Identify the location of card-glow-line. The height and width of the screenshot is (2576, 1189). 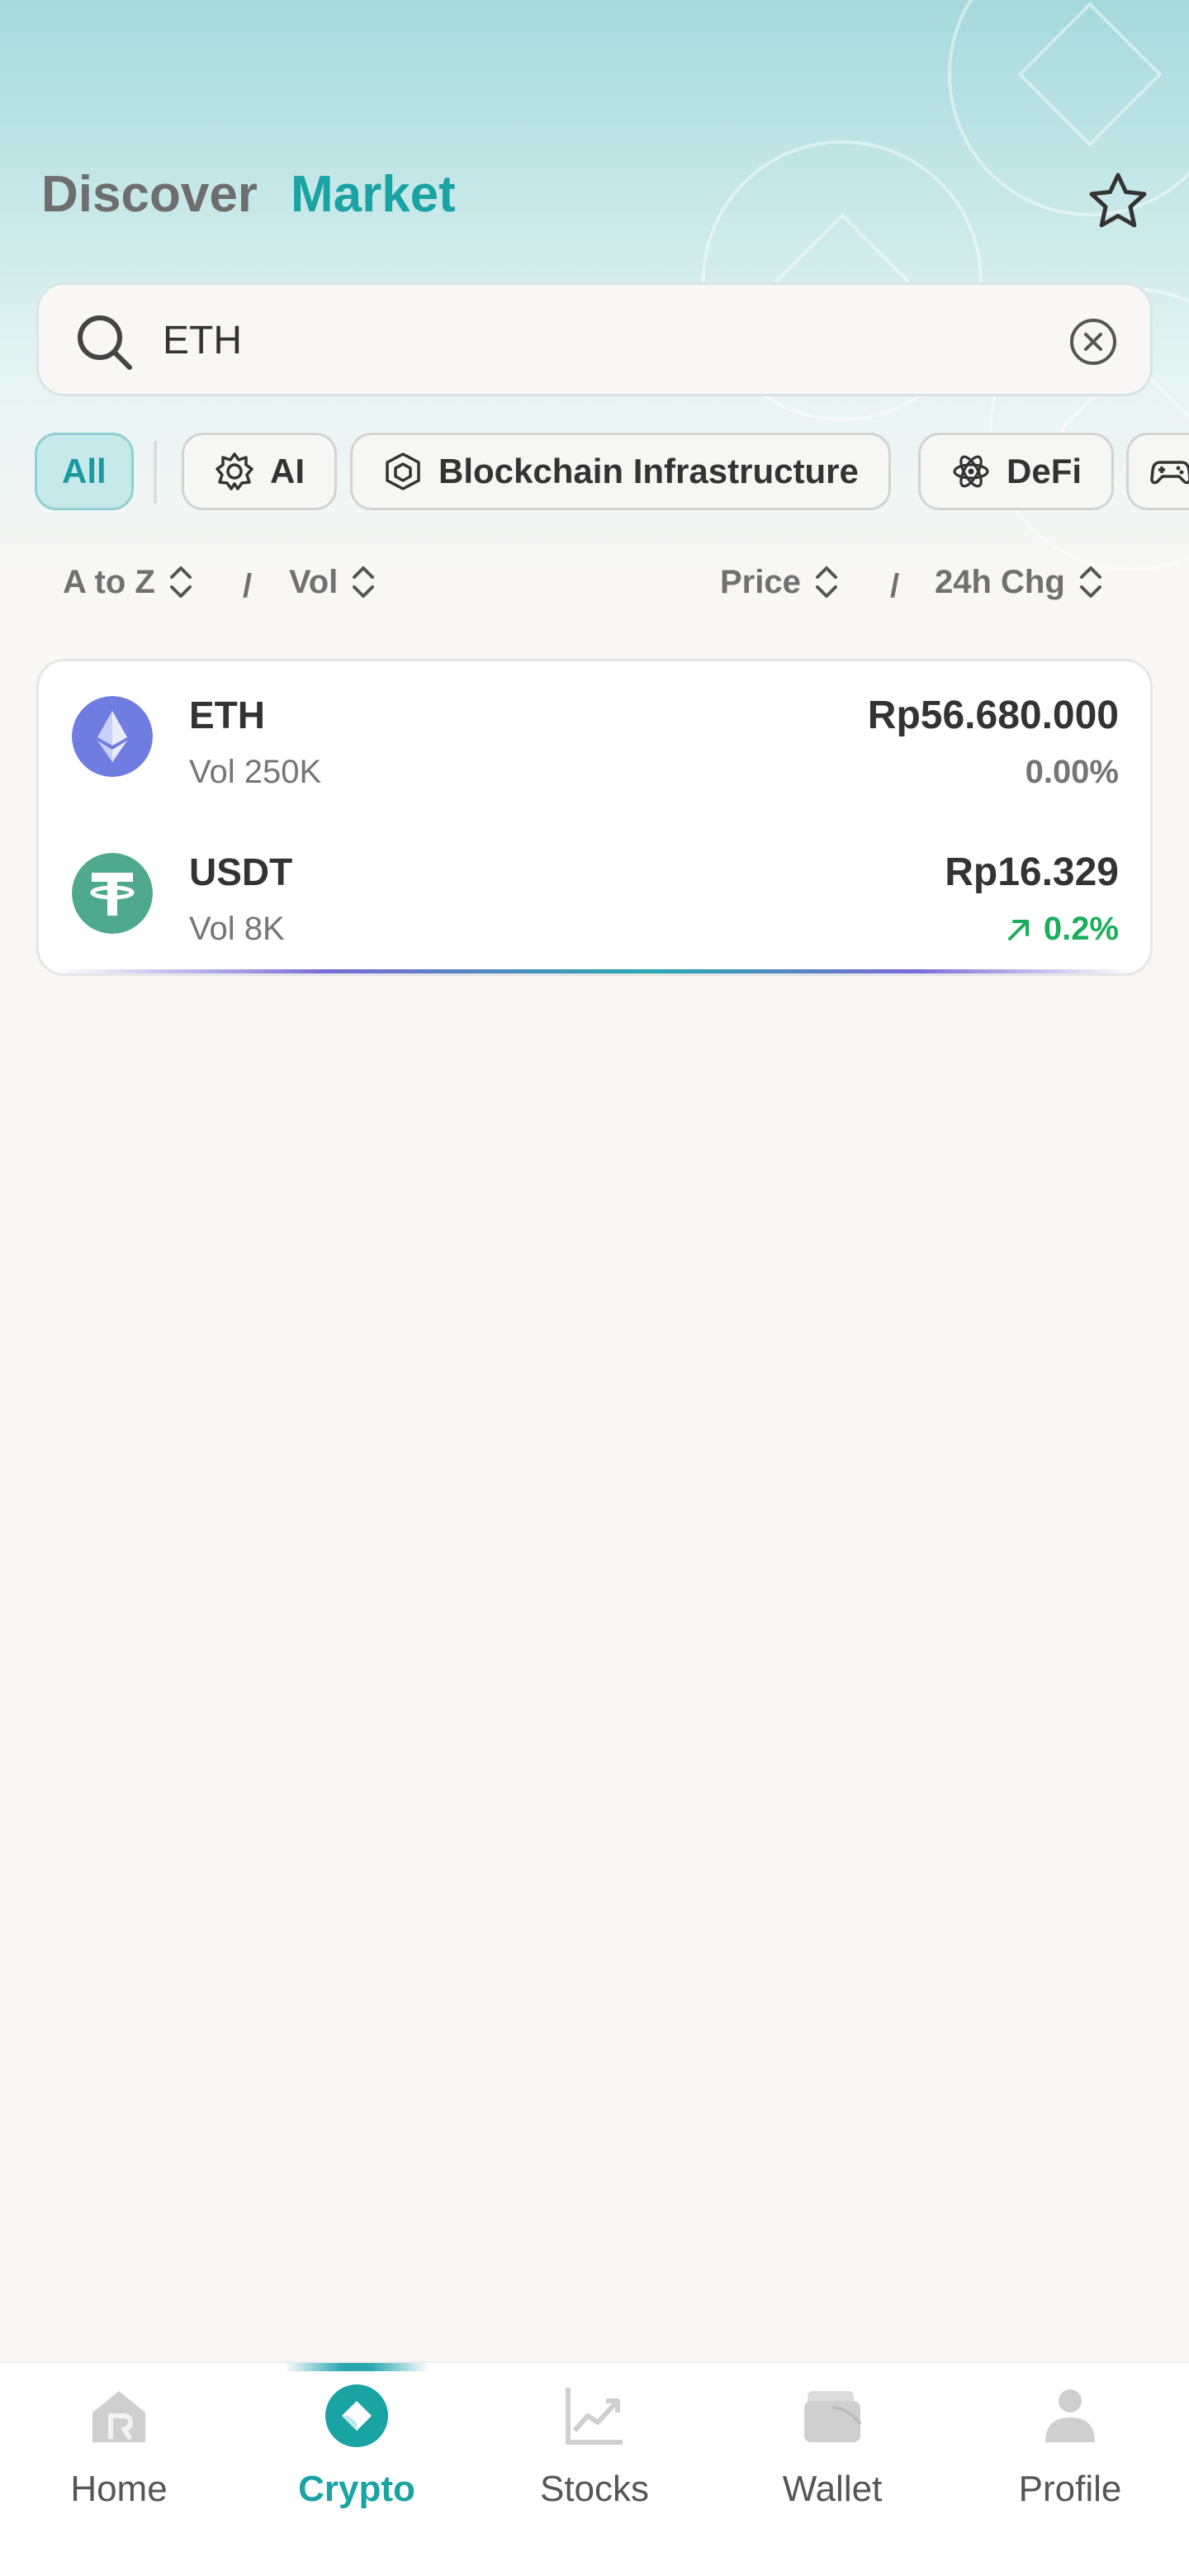
(594, 971).